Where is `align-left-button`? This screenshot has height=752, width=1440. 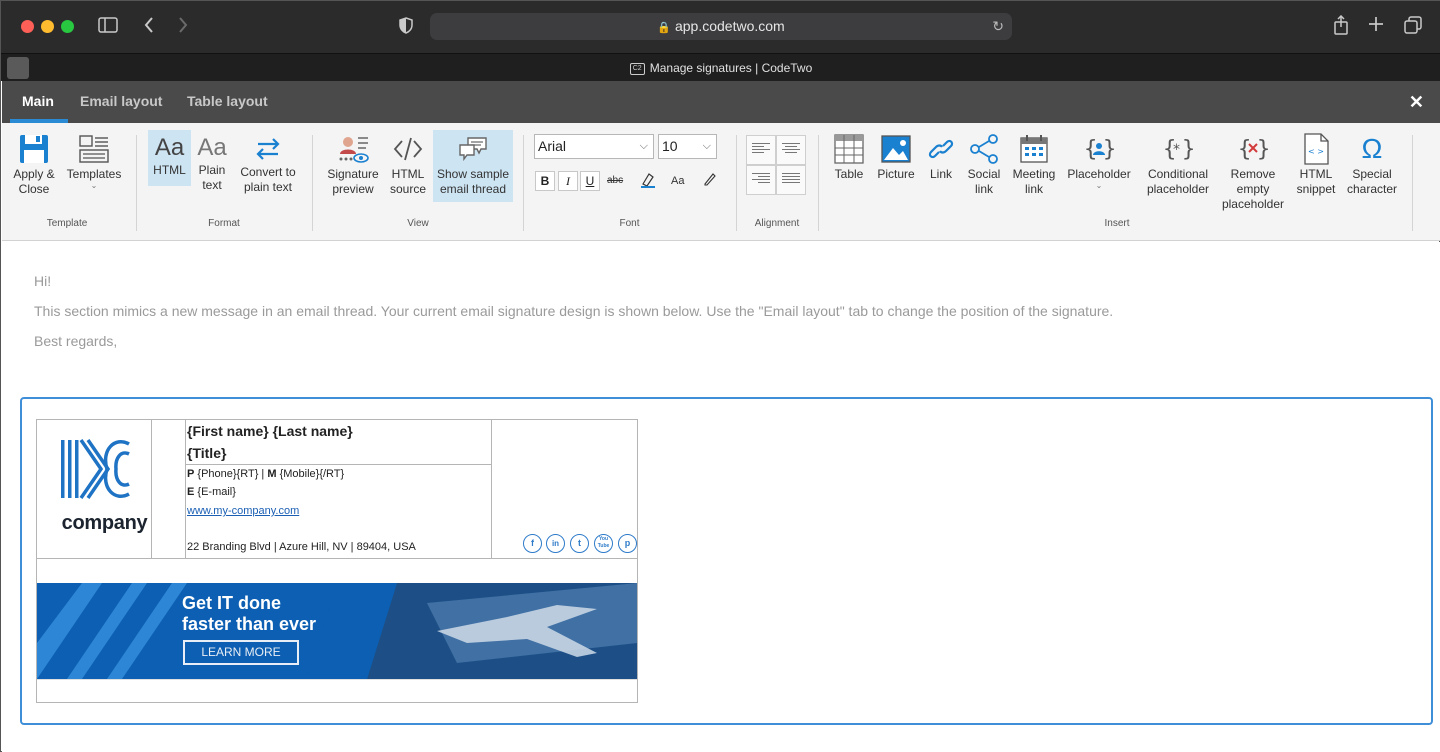 align-left-button is located at coordinates (761, 150).